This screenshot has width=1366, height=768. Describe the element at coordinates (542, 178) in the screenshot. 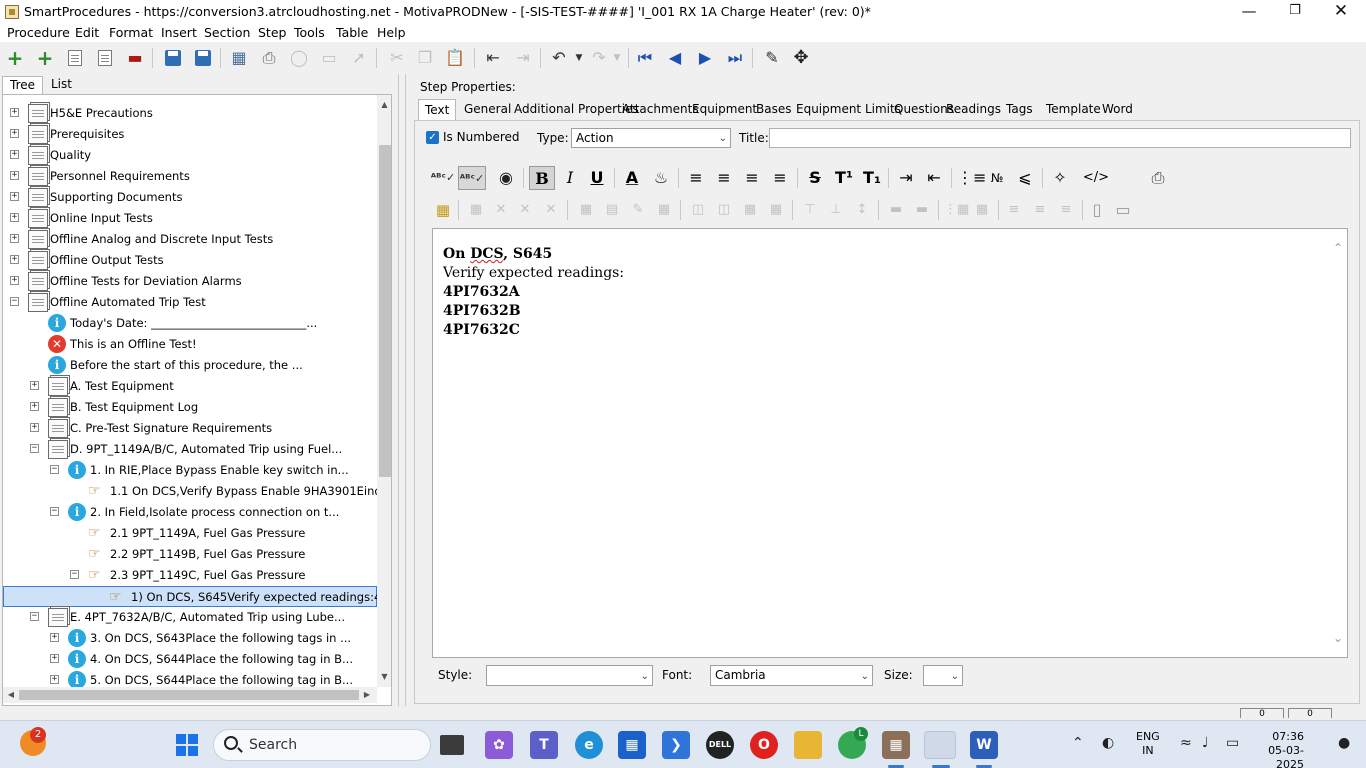

I see `bold-button: B` at that location.